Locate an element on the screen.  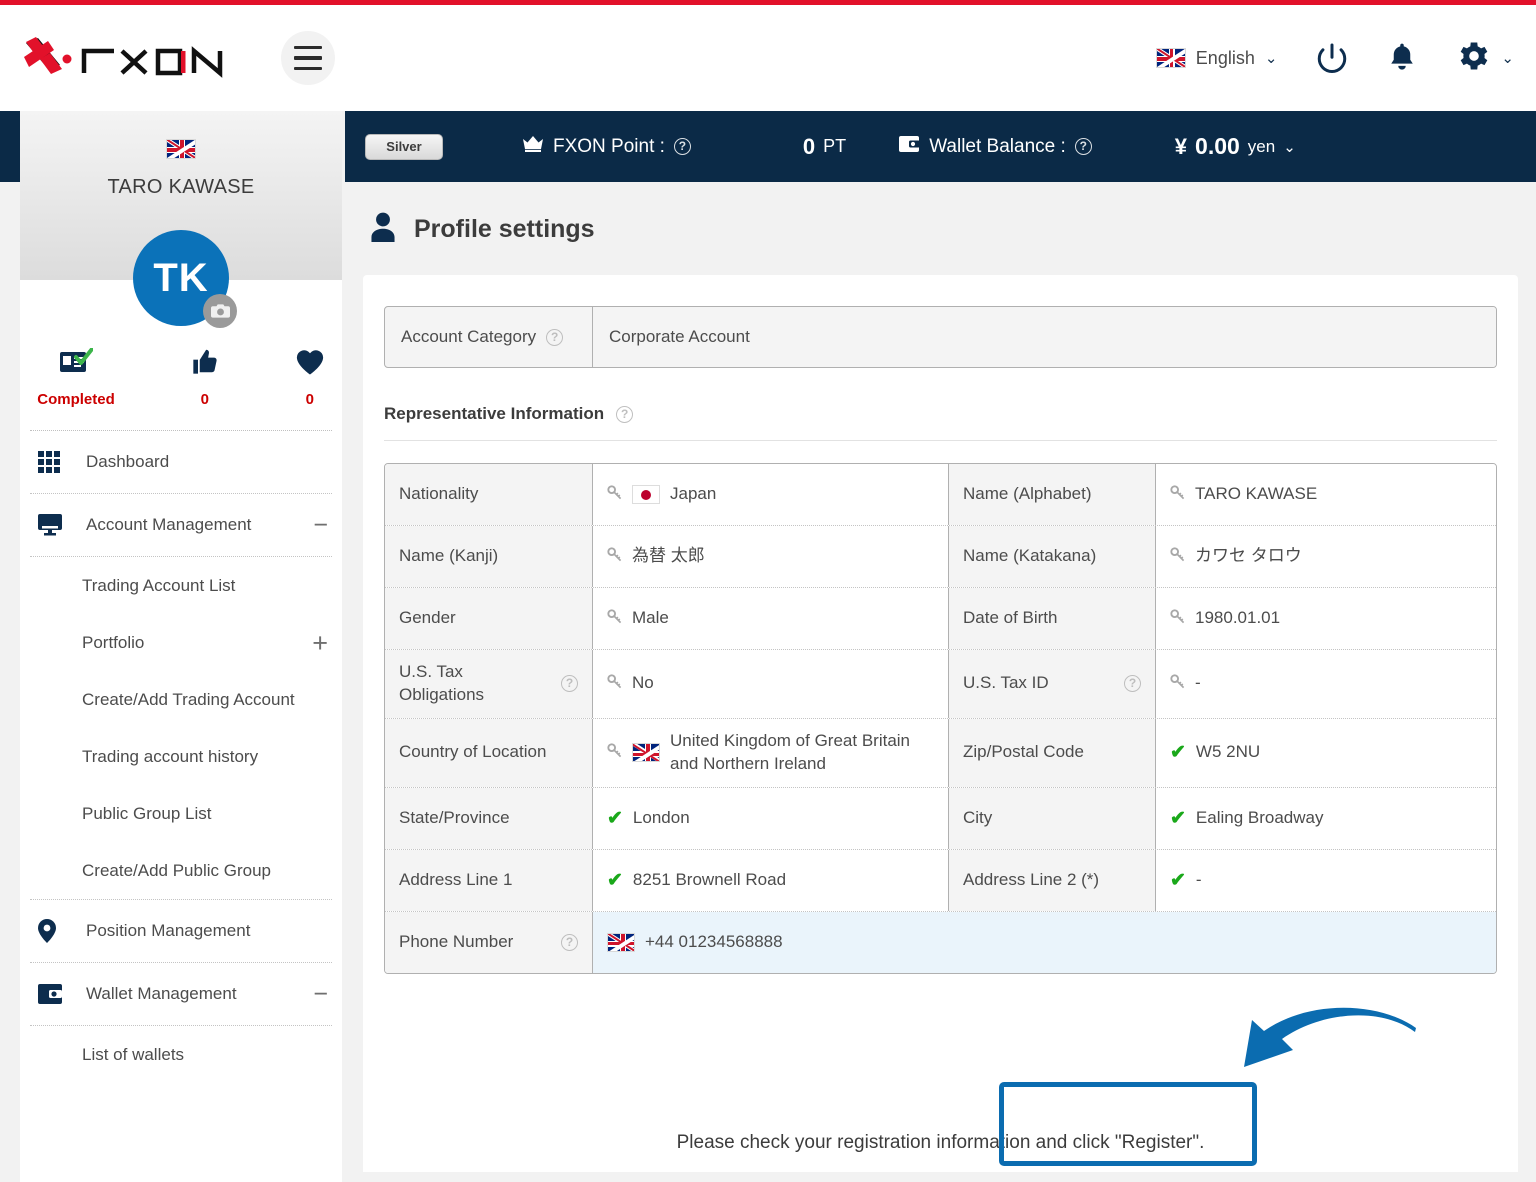
field-label: Address Line 1 is located at coordinates (489, 880).